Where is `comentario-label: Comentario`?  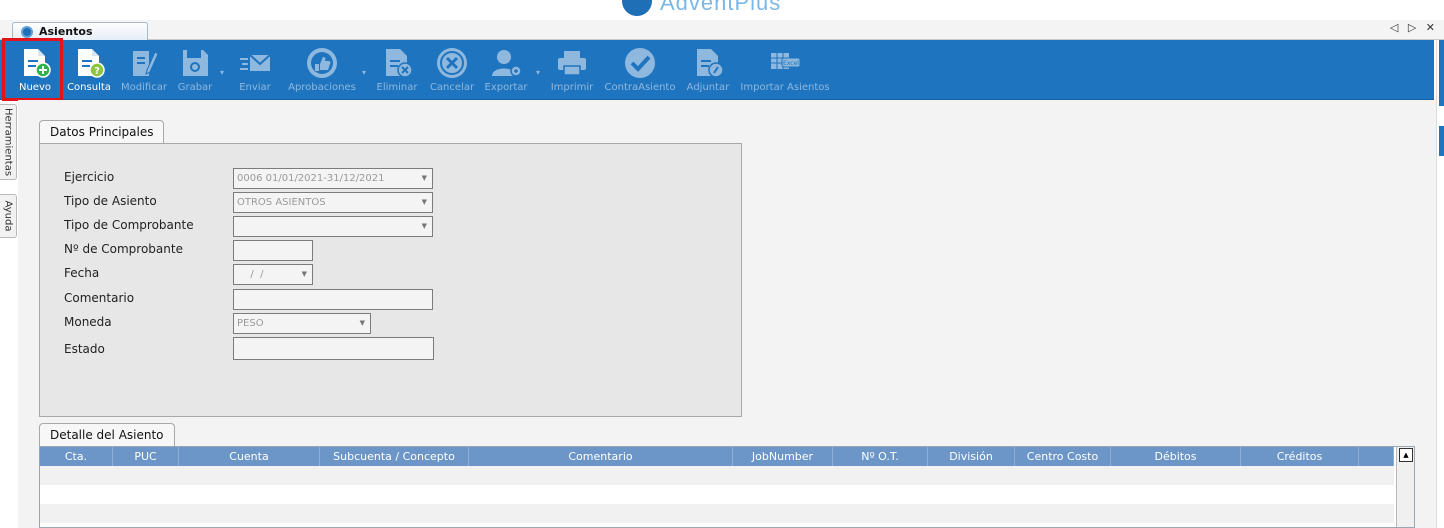
comentario-label: Comentario is located at coordinates (99, 298).